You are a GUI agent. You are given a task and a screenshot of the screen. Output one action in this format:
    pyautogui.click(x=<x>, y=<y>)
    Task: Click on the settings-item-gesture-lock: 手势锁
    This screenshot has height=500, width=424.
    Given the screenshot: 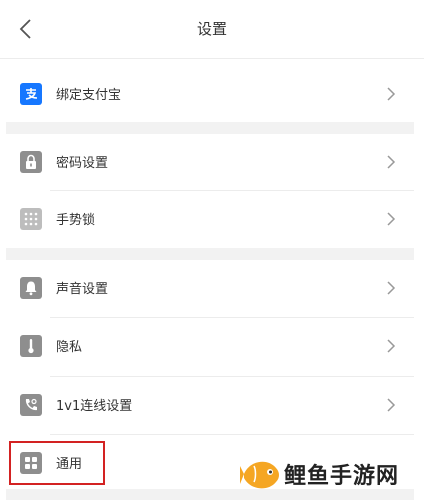 What is the action you would take?
    pyautogui.click(x=210, y=219)
    